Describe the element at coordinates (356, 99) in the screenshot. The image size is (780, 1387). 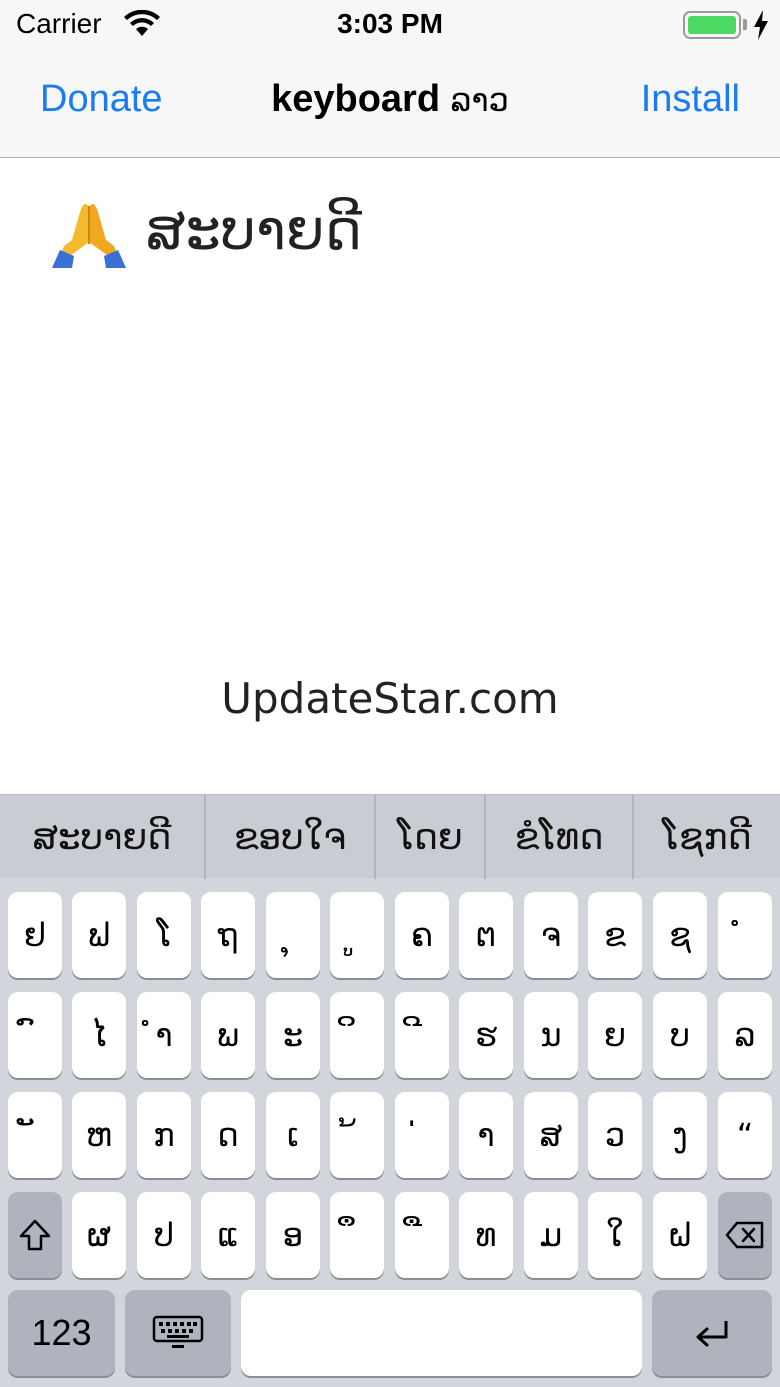
I see `title-keyboard: keyboard` at that location.